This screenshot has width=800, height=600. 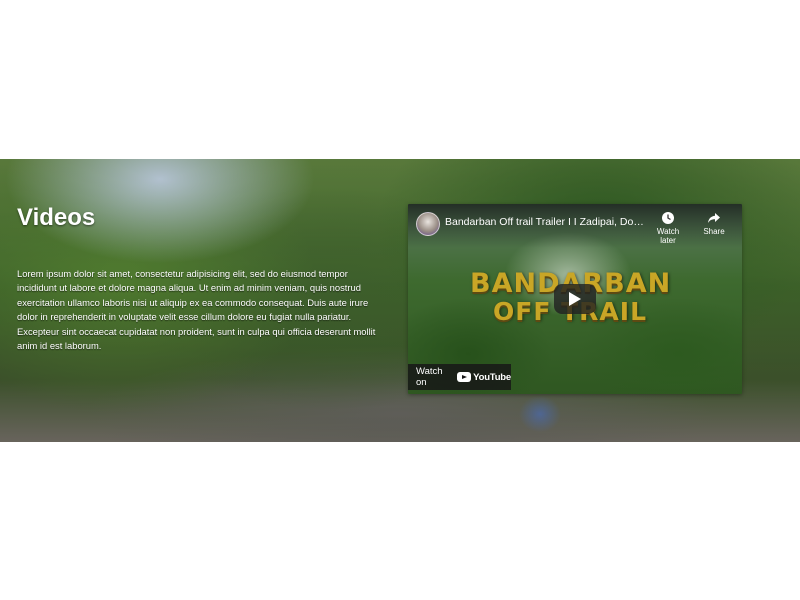 What do you see at coordinates (428, 224) in the screenshot?
I see `channel-avatar` at bounding box center [428, 224].